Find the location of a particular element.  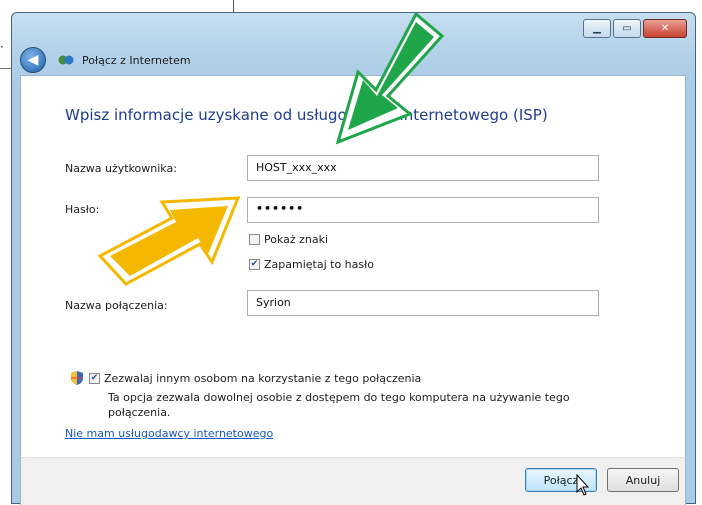

show-chars-row: Pokaż znaki is located at coordinates (288, 239).